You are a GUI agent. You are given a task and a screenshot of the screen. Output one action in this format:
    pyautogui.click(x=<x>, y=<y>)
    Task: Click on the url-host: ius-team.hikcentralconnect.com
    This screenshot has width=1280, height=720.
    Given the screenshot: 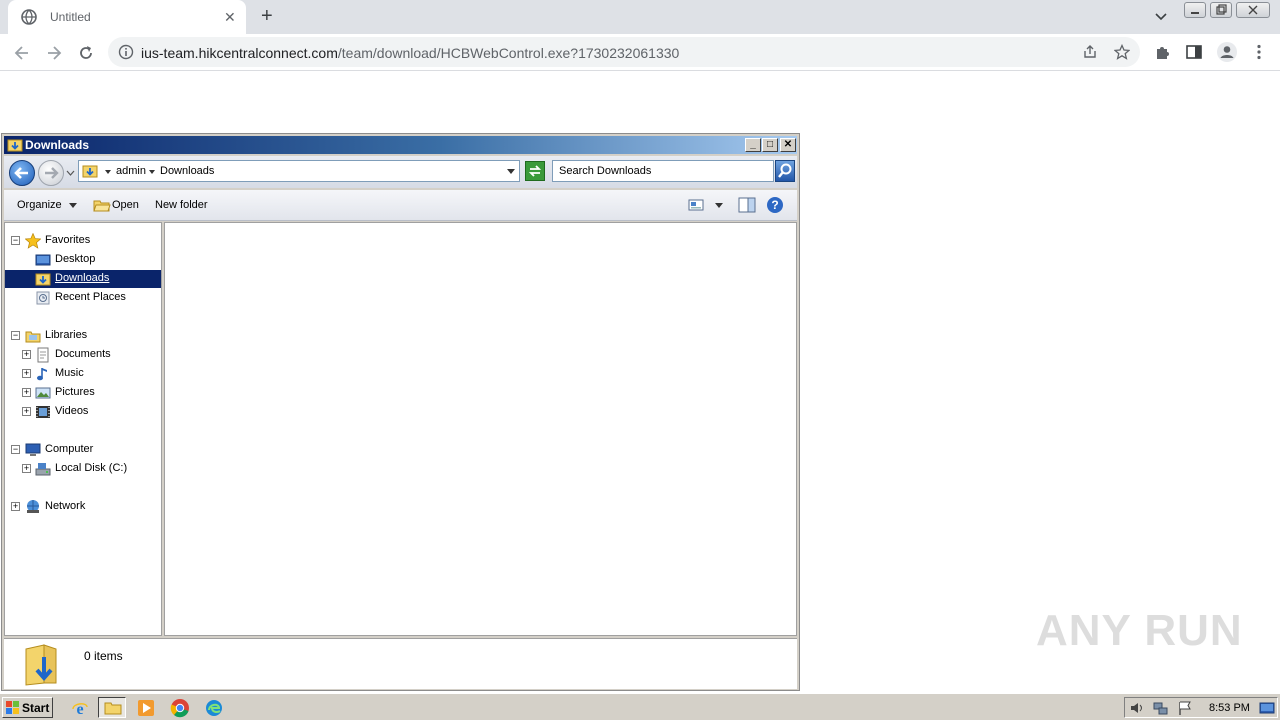 What is the action you would take?
    pyautogui.click(x=239, y=53)
    